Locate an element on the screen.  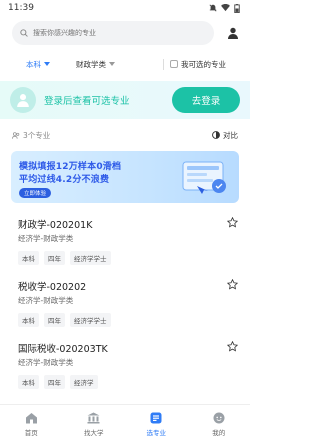
user-icon is located at coordinates (233, 33).